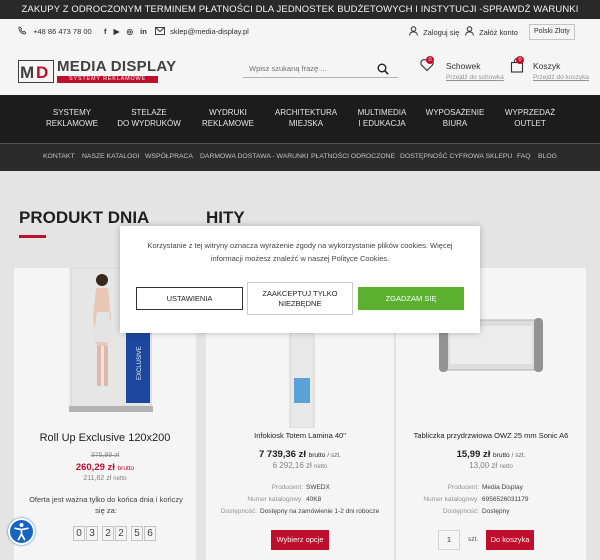 This screenshot has width=600, height=560. Describe the element at coordinates (306, 118) in the screenshot. I see `nav-item-architektura: ARCHITEKTURA MIEJSKA` at that location.